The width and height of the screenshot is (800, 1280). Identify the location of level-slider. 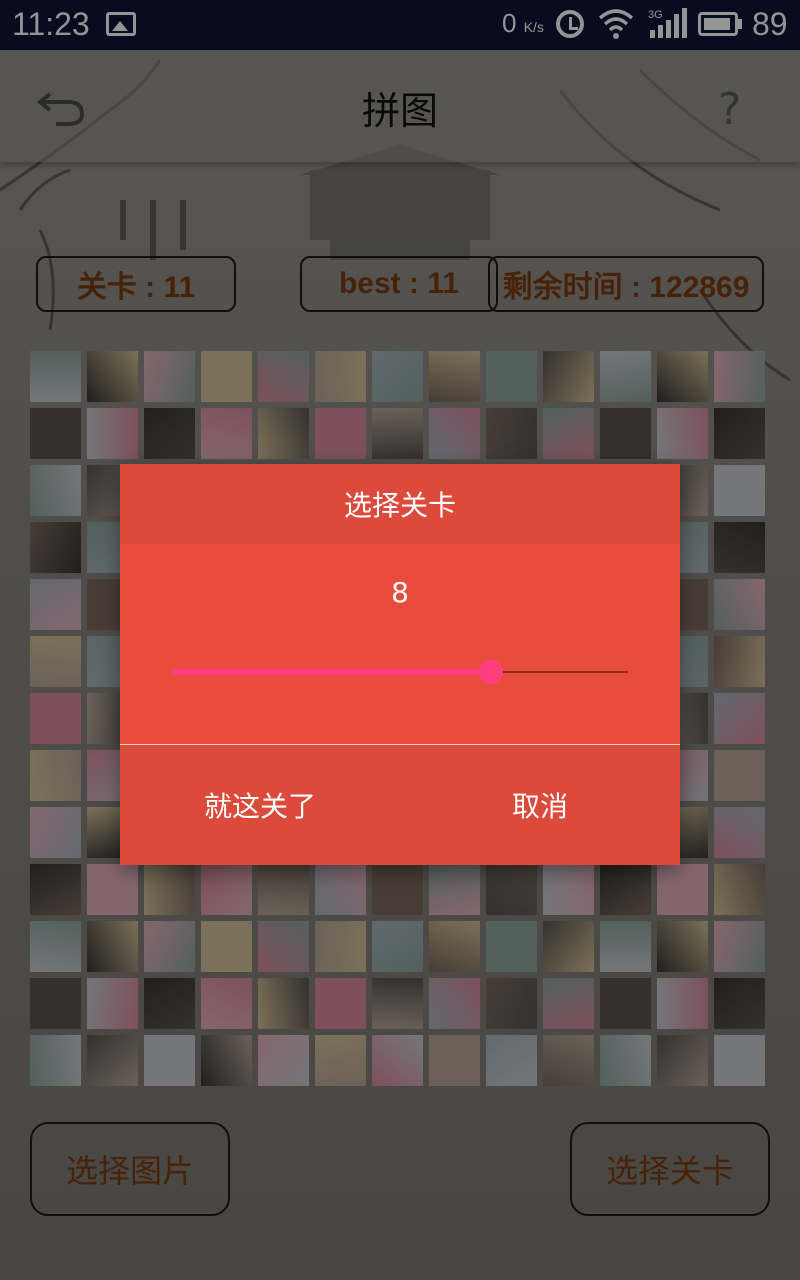
(400, 673).